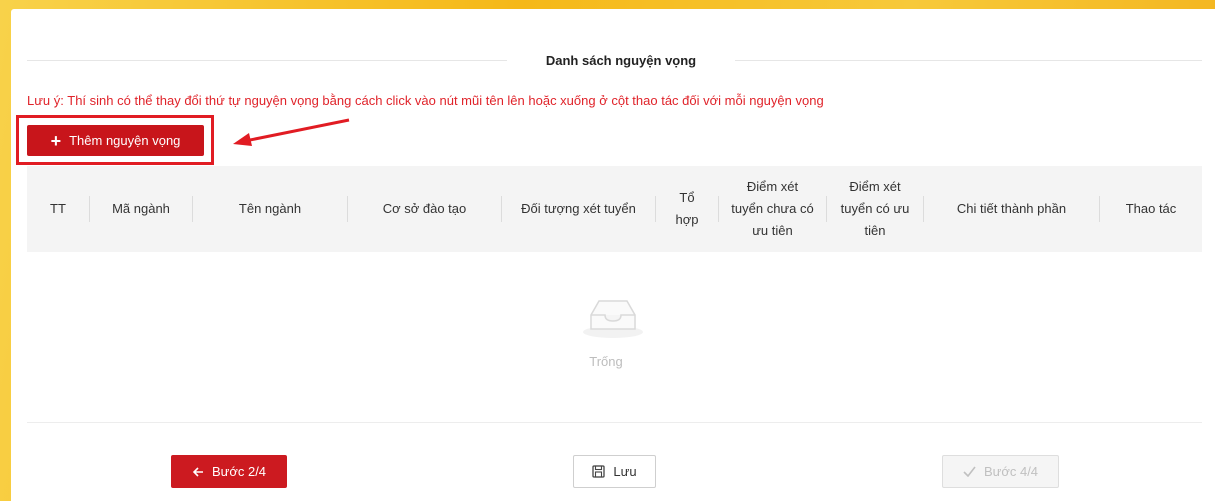  I want to click on add-wish-button: + Thêm nguyện vọng, so click(115, 140).